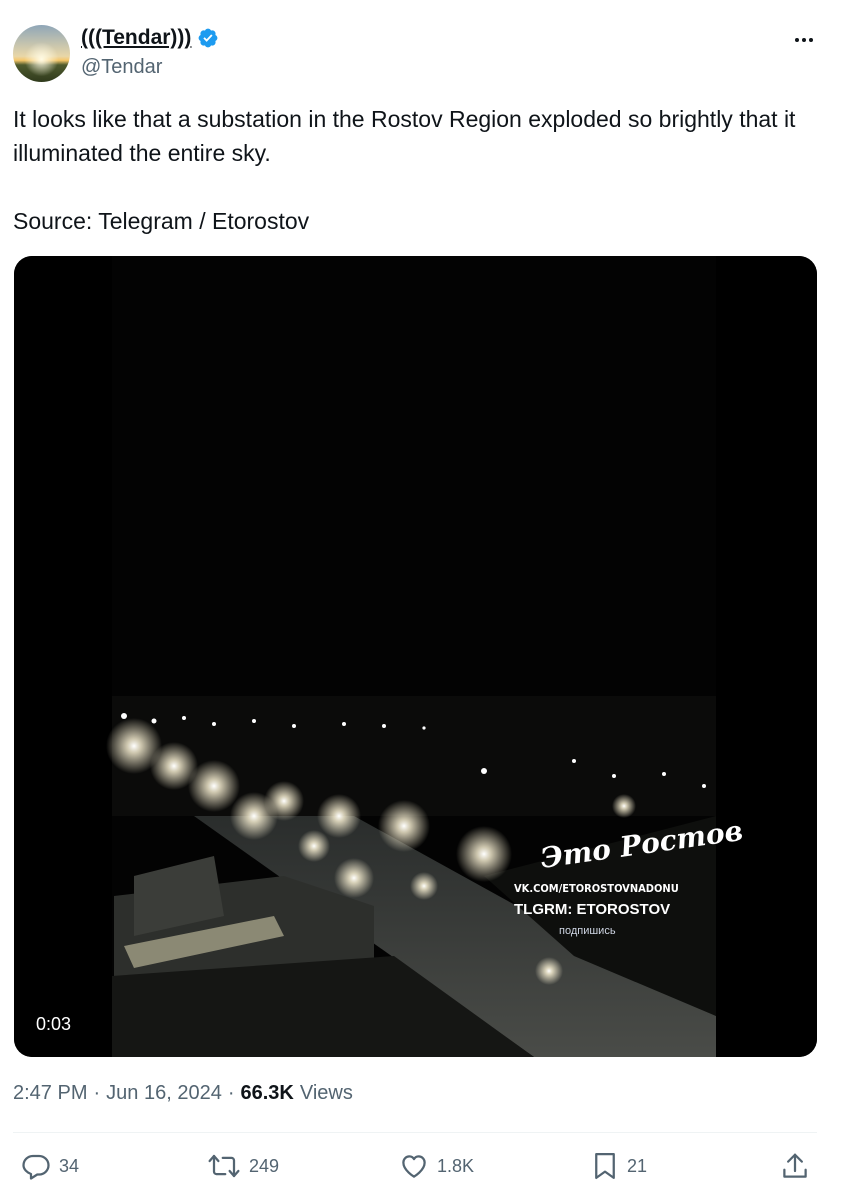  Describe the element at coordinates (605, 1166) in the screenshot. I see `bookmark-icon` at that location.